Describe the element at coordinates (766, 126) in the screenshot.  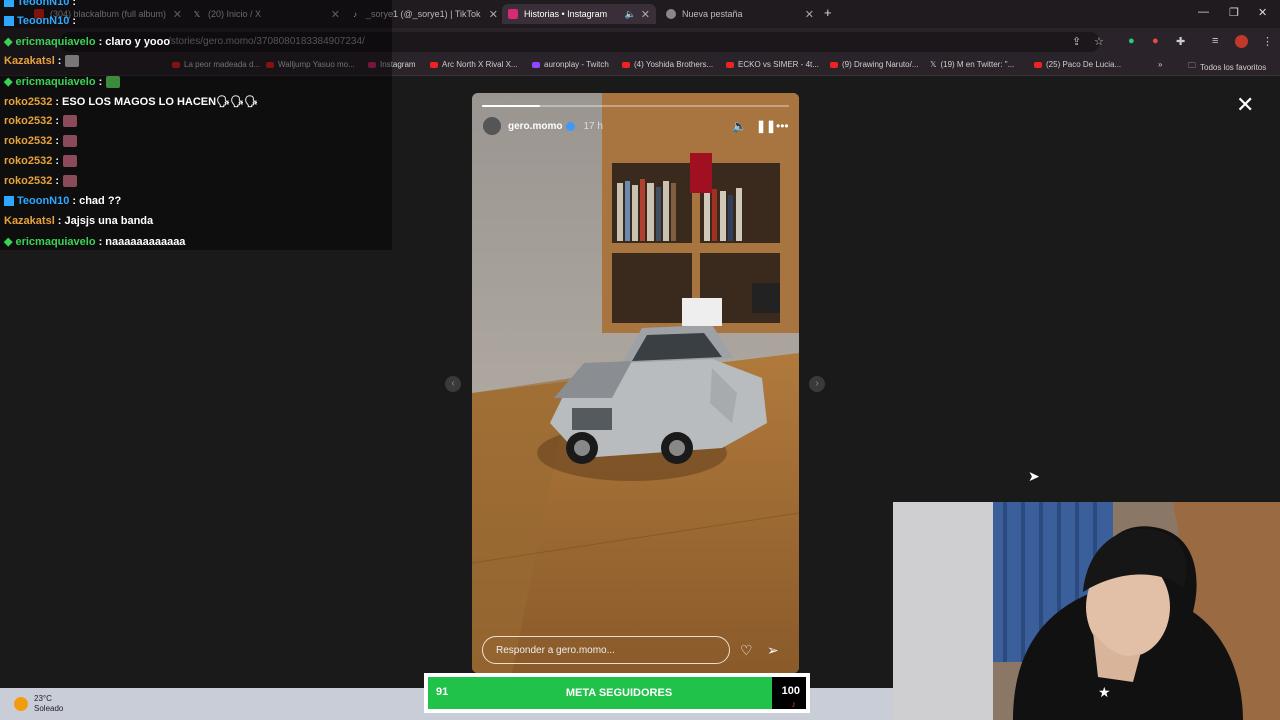
I see `pause-icon: ❚❚` at that location.